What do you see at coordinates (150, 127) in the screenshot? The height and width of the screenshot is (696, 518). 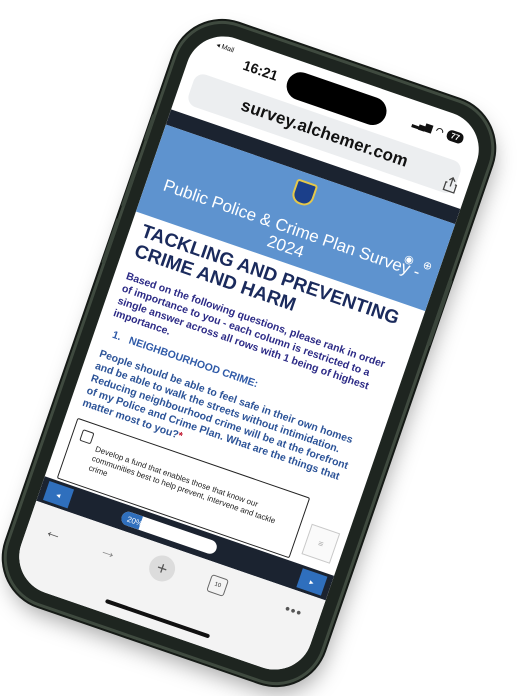 I see `mute-switch` at bounding box center [150, 127].